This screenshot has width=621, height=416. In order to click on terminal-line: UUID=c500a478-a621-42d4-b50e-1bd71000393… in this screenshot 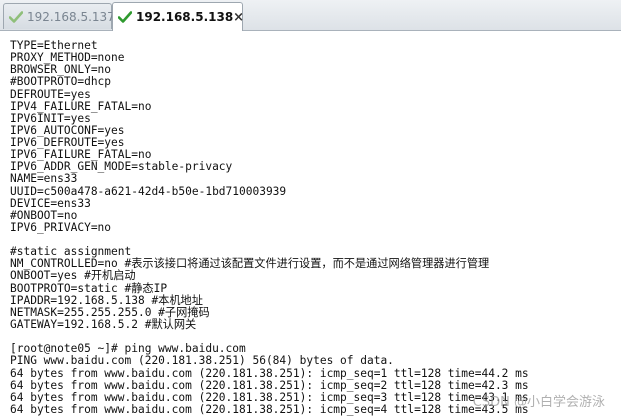, I will do `click(148, 191)`.